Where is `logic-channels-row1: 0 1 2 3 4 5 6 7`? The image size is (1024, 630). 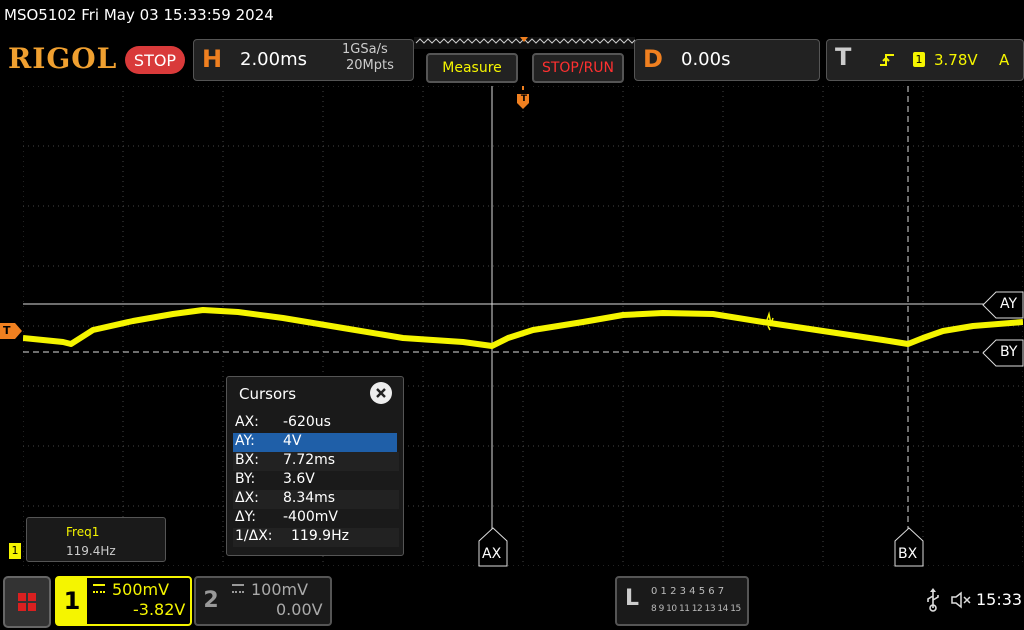
logic-channels-row1: 0 1 2 3 4 5 6 7 is located at coordinates (688, 591).